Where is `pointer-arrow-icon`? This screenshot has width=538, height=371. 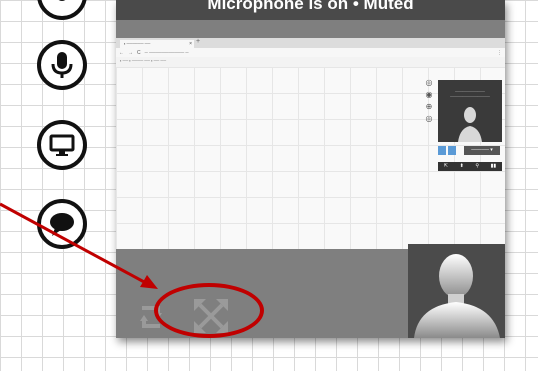 pointer-arrow-icon is located at coordinates (79, 245).